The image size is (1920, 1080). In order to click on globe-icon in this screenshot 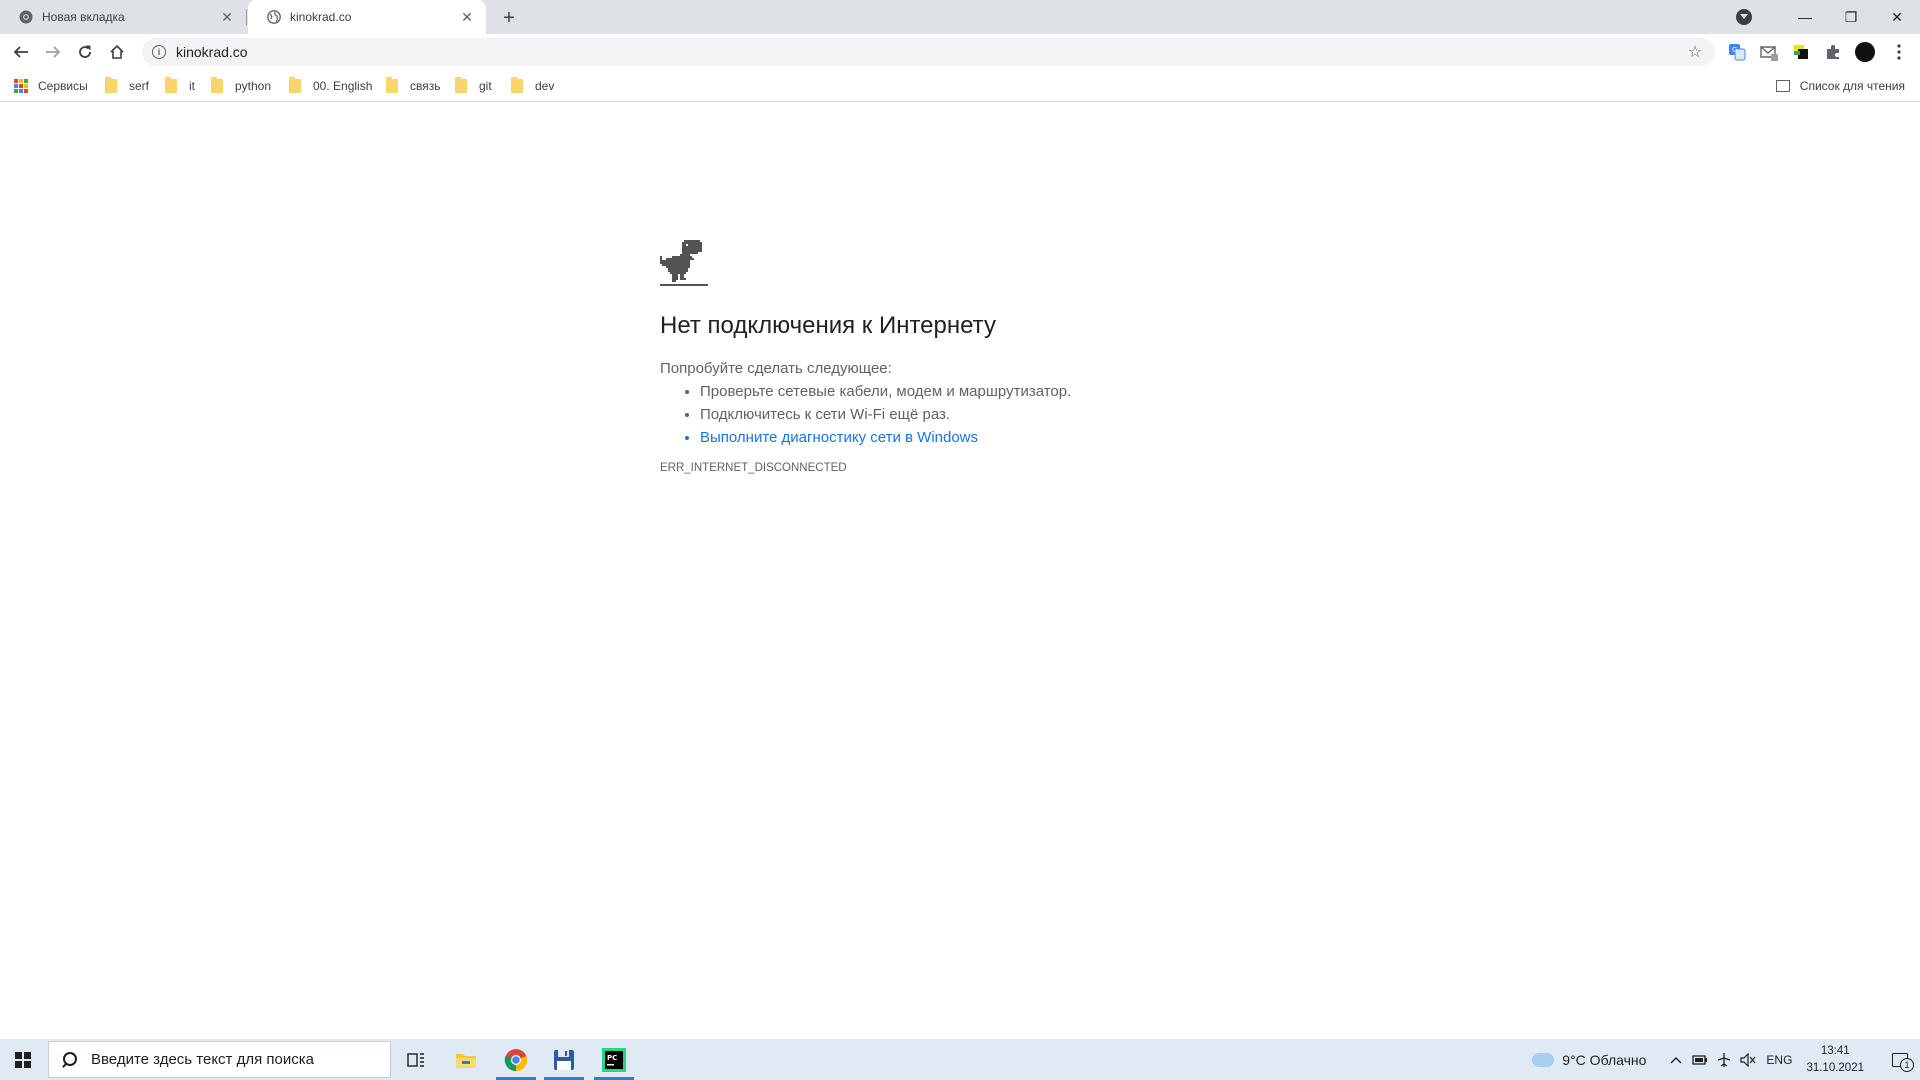, I will do `click(274, 17)`.